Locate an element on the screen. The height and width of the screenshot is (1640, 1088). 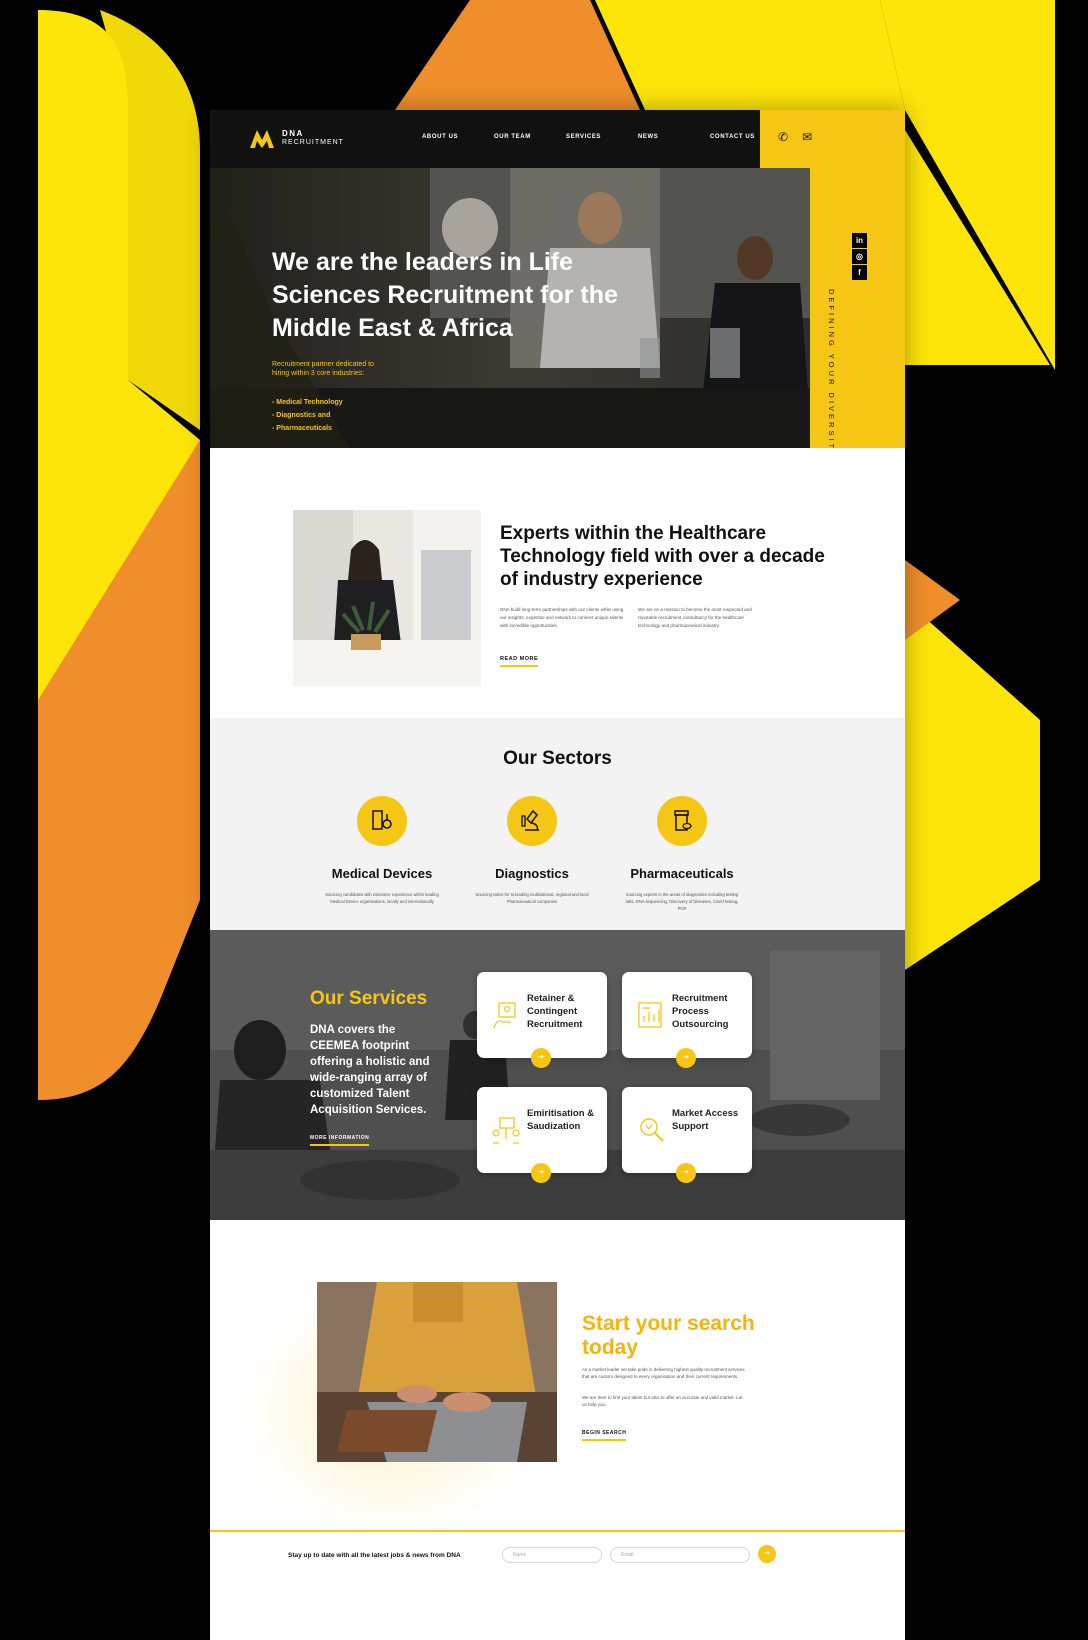
logo-mark-icon is located at coordinates (262, 139).